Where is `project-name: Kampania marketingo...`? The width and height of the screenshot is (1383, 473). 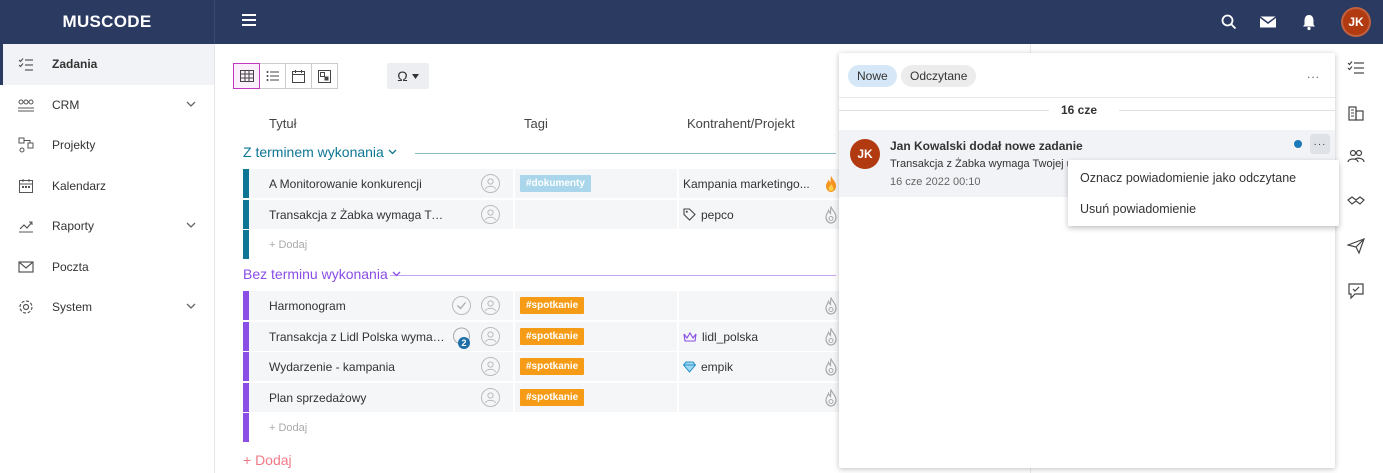
project-name: Kampania marketingo... is located at coordinates (746, 184).